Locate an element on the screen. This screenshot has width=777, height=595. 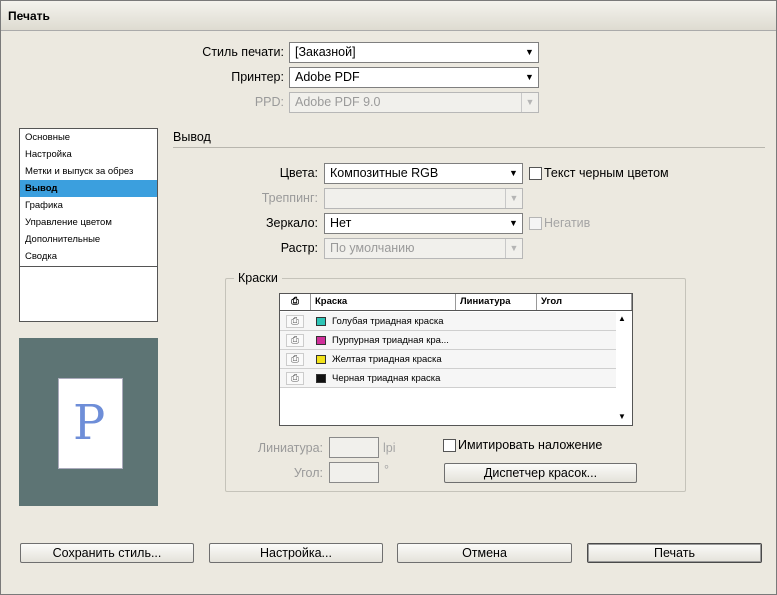
ppd-value: Adobe PDF 9.0 is located at coordinates (338, 102).